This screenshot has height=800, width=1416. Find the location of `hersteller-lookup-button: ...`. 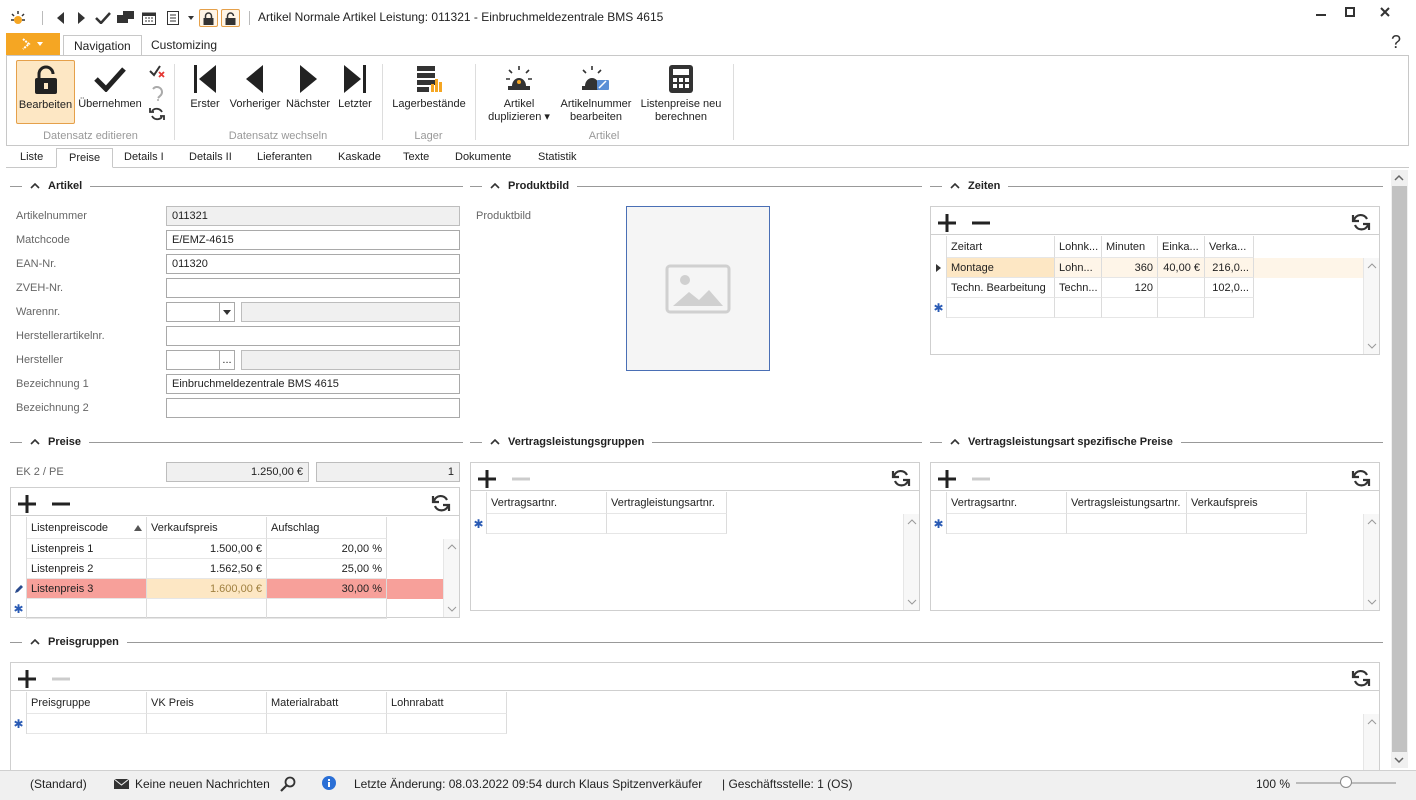

hersteller-lookup-button: ... is located at coordinates (227, 360).